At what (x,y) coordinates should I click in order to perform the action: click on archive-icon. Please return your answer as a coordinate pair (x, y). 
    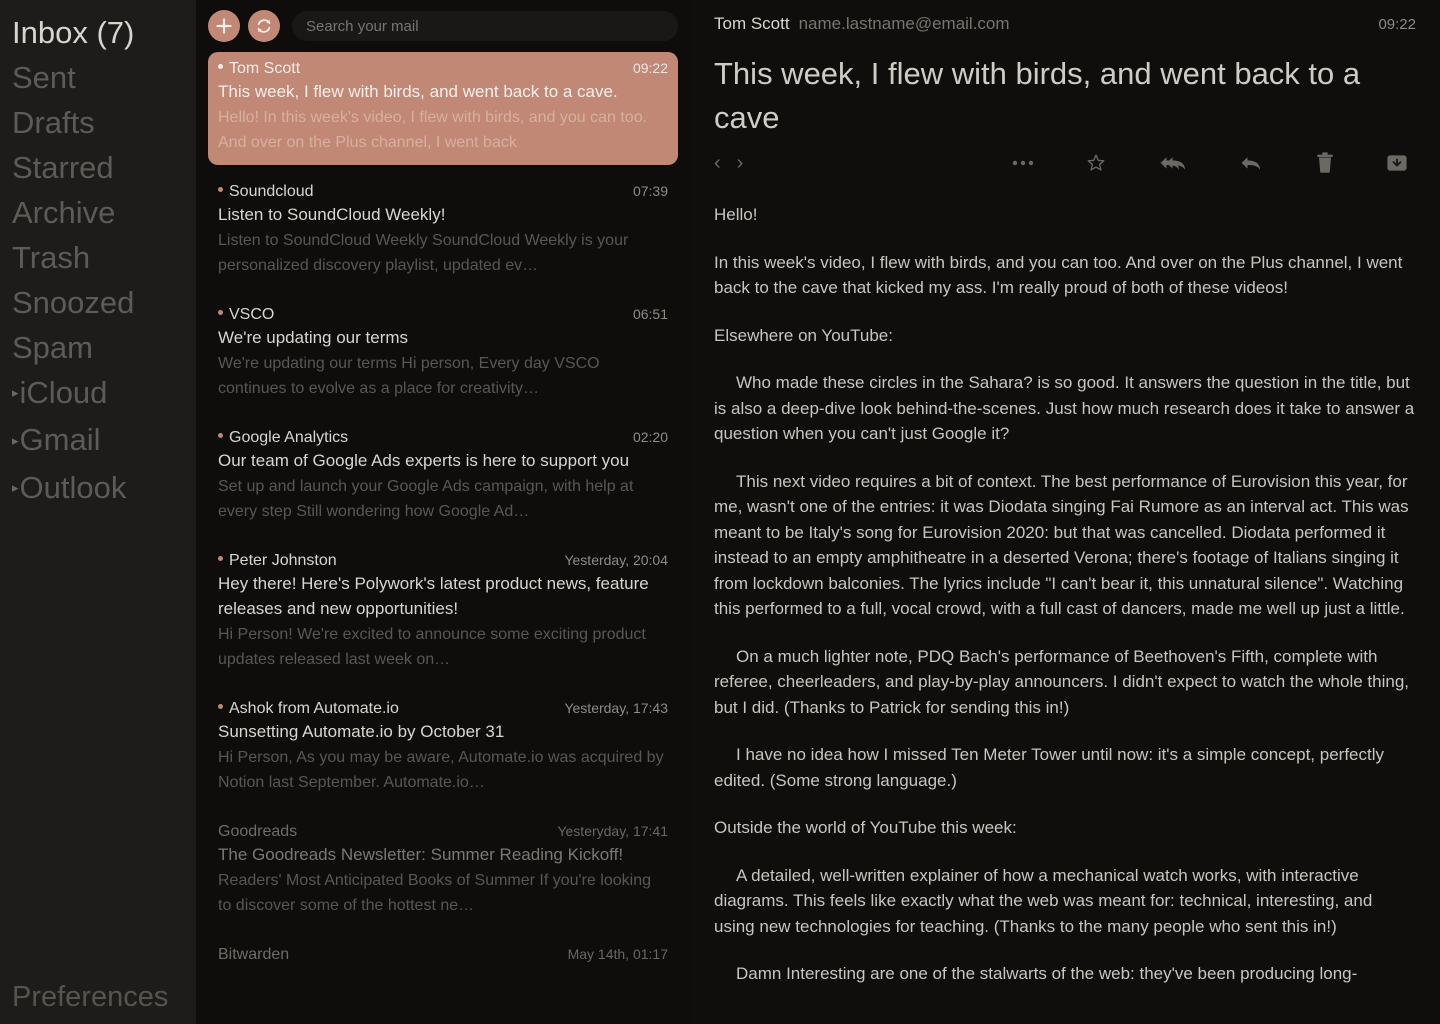
    Looking at the image, I should click on (1397, 163).